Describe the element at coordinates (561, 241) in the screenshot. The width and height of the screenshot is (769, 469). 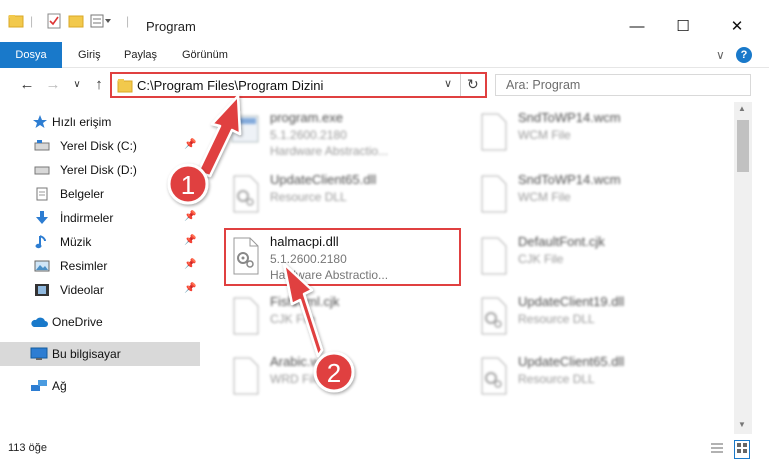
I see `file-name: DefaultFont.cjk` at that location.